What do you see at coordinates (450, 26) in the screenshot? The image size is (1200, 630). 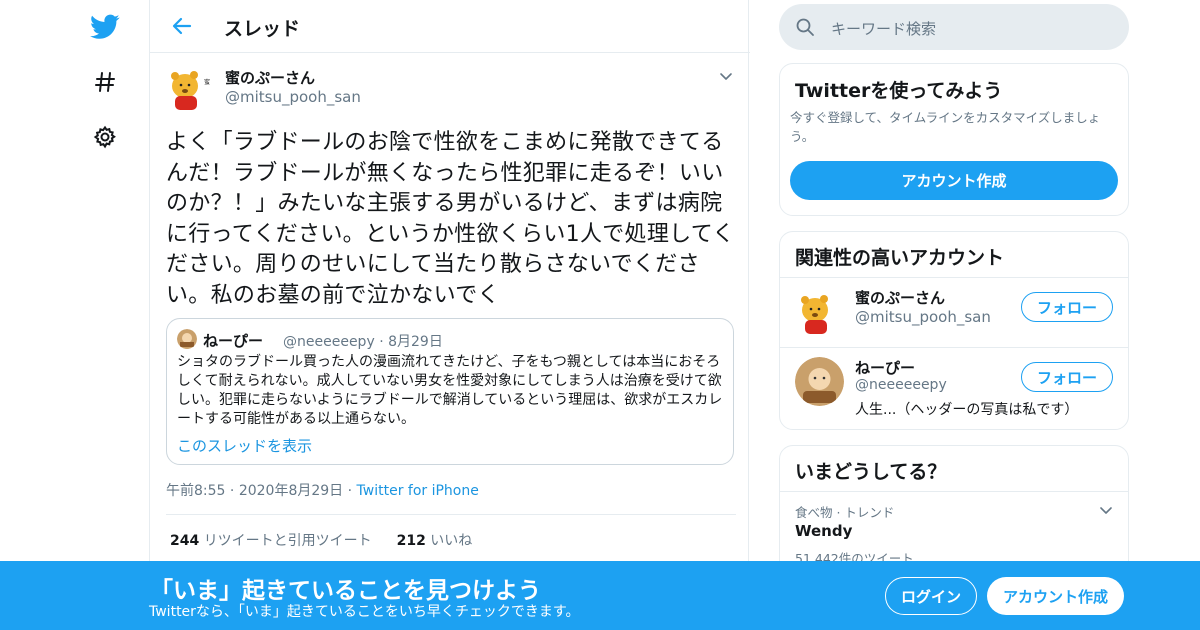 I see `thread-header: スレッド` at bounding box center [450, 26].